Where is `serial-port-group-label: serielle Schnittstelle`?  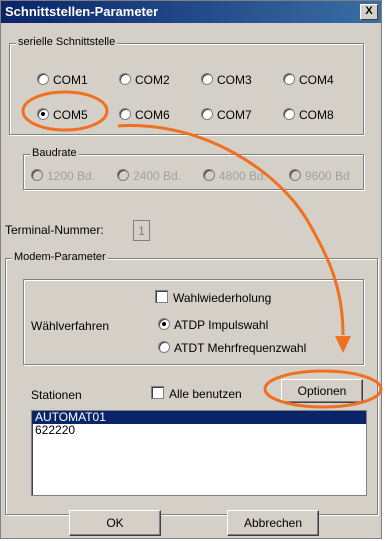
serial-port-group-label: serielle Schnittstelle is located at coordinates (67, 42).